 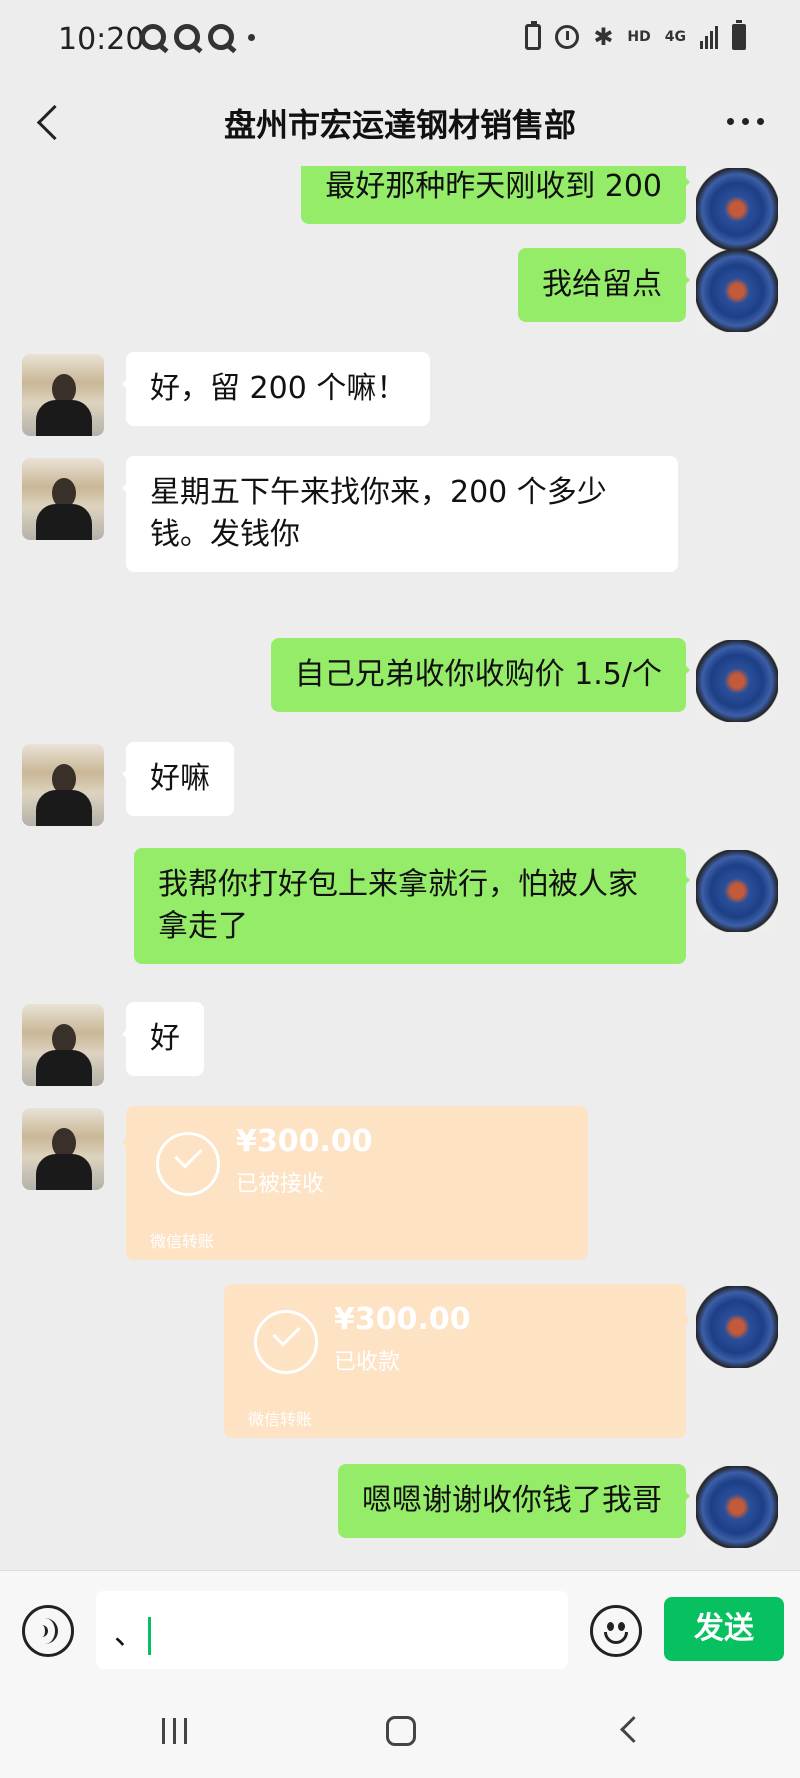 I want to click on system-icons: ✱ HD 4G, so click(x=635, y=35).